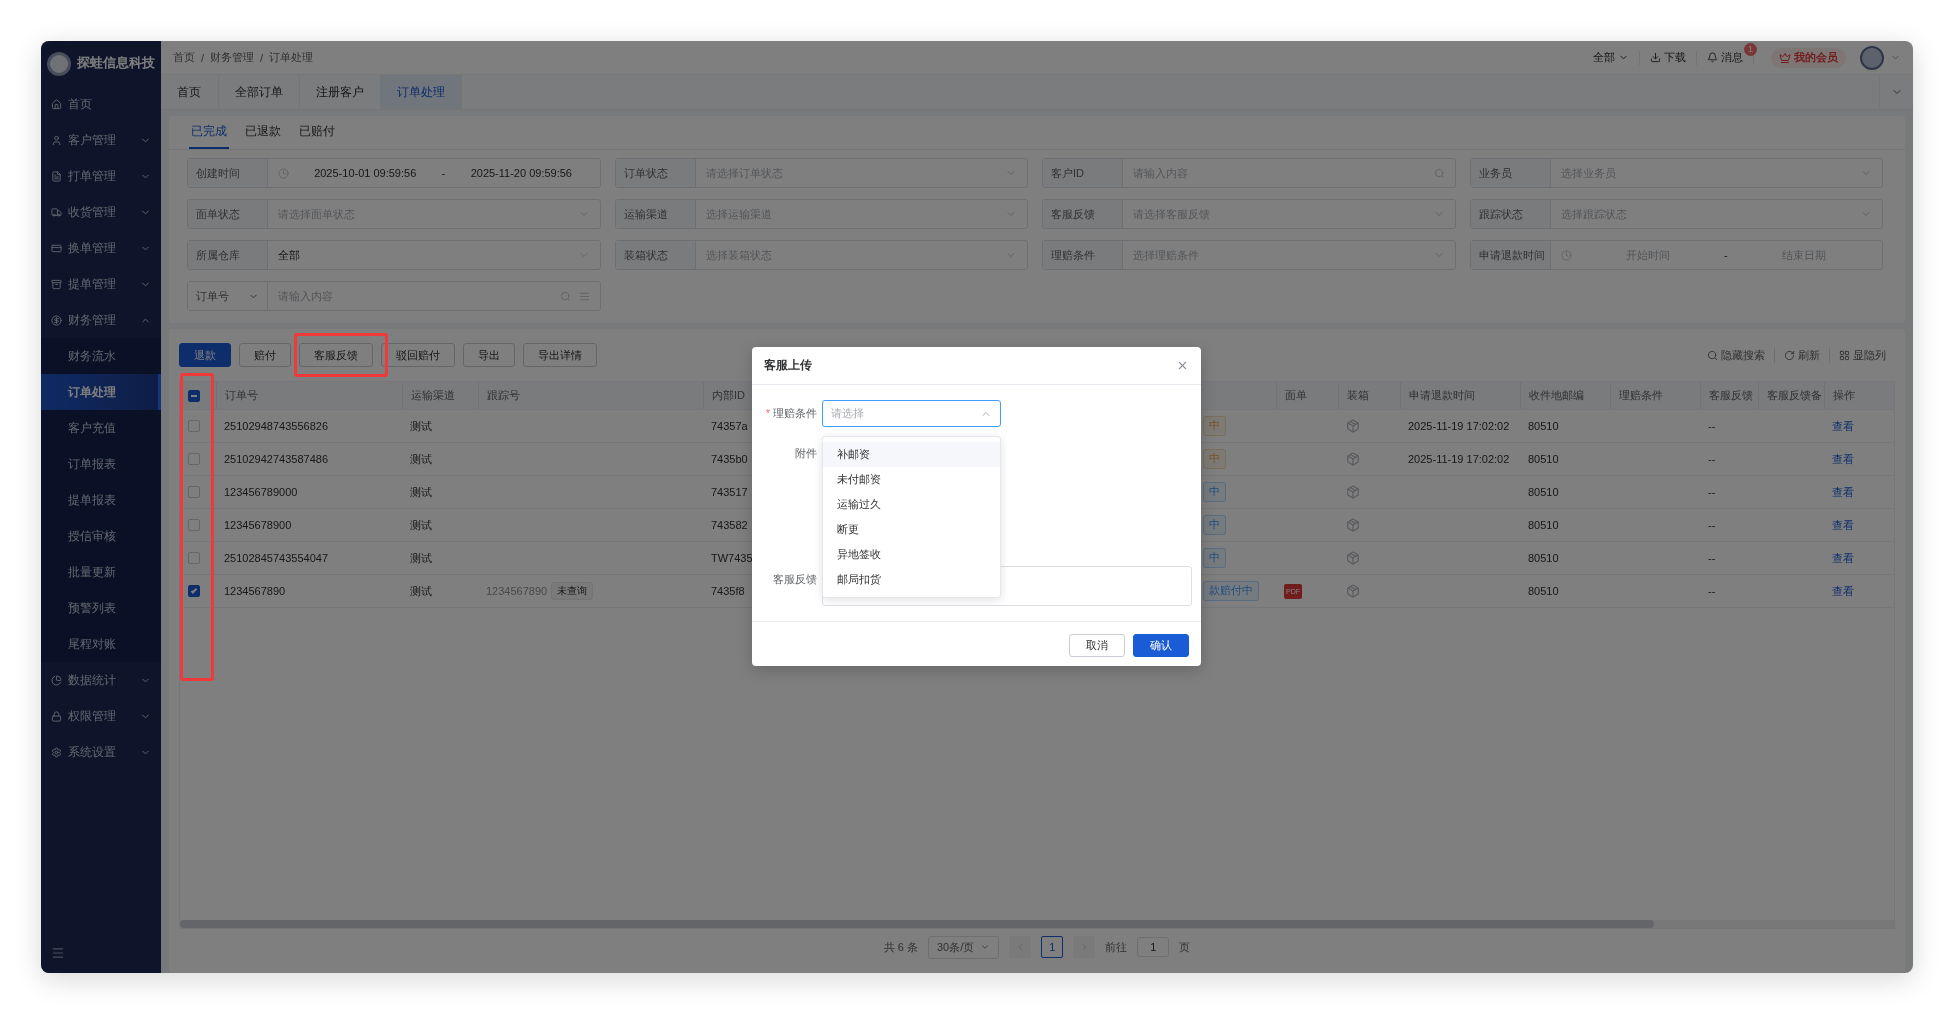  What do you see at coordinates (194, 591) in the screenshot?
I see `row-checkbox` at bounding box center [194, 591].